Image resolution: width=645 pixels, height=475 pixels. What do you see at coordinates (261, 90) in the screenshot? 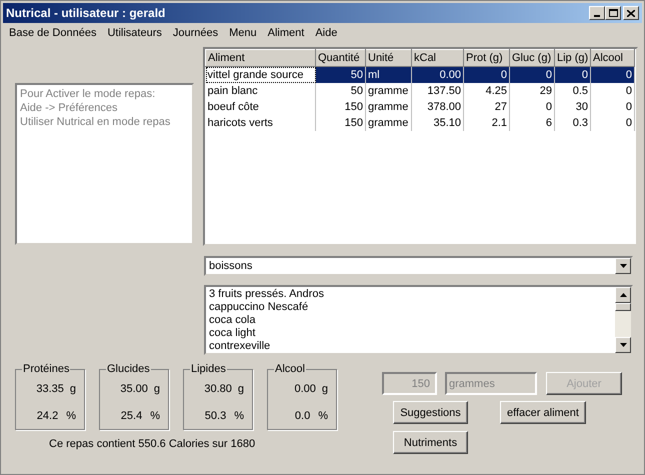
I see `table-cell: pain blanc` at bounding box center [261, 90].